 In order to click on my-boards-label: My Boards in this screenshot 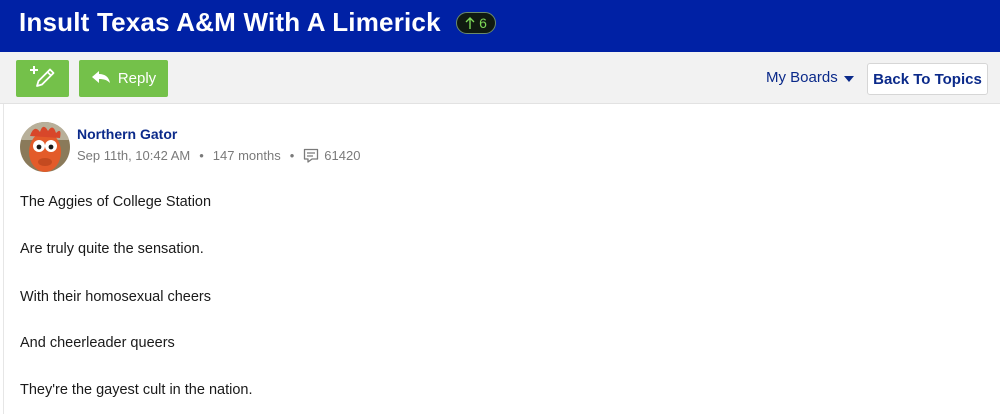, I will do `click(802, 77)`.